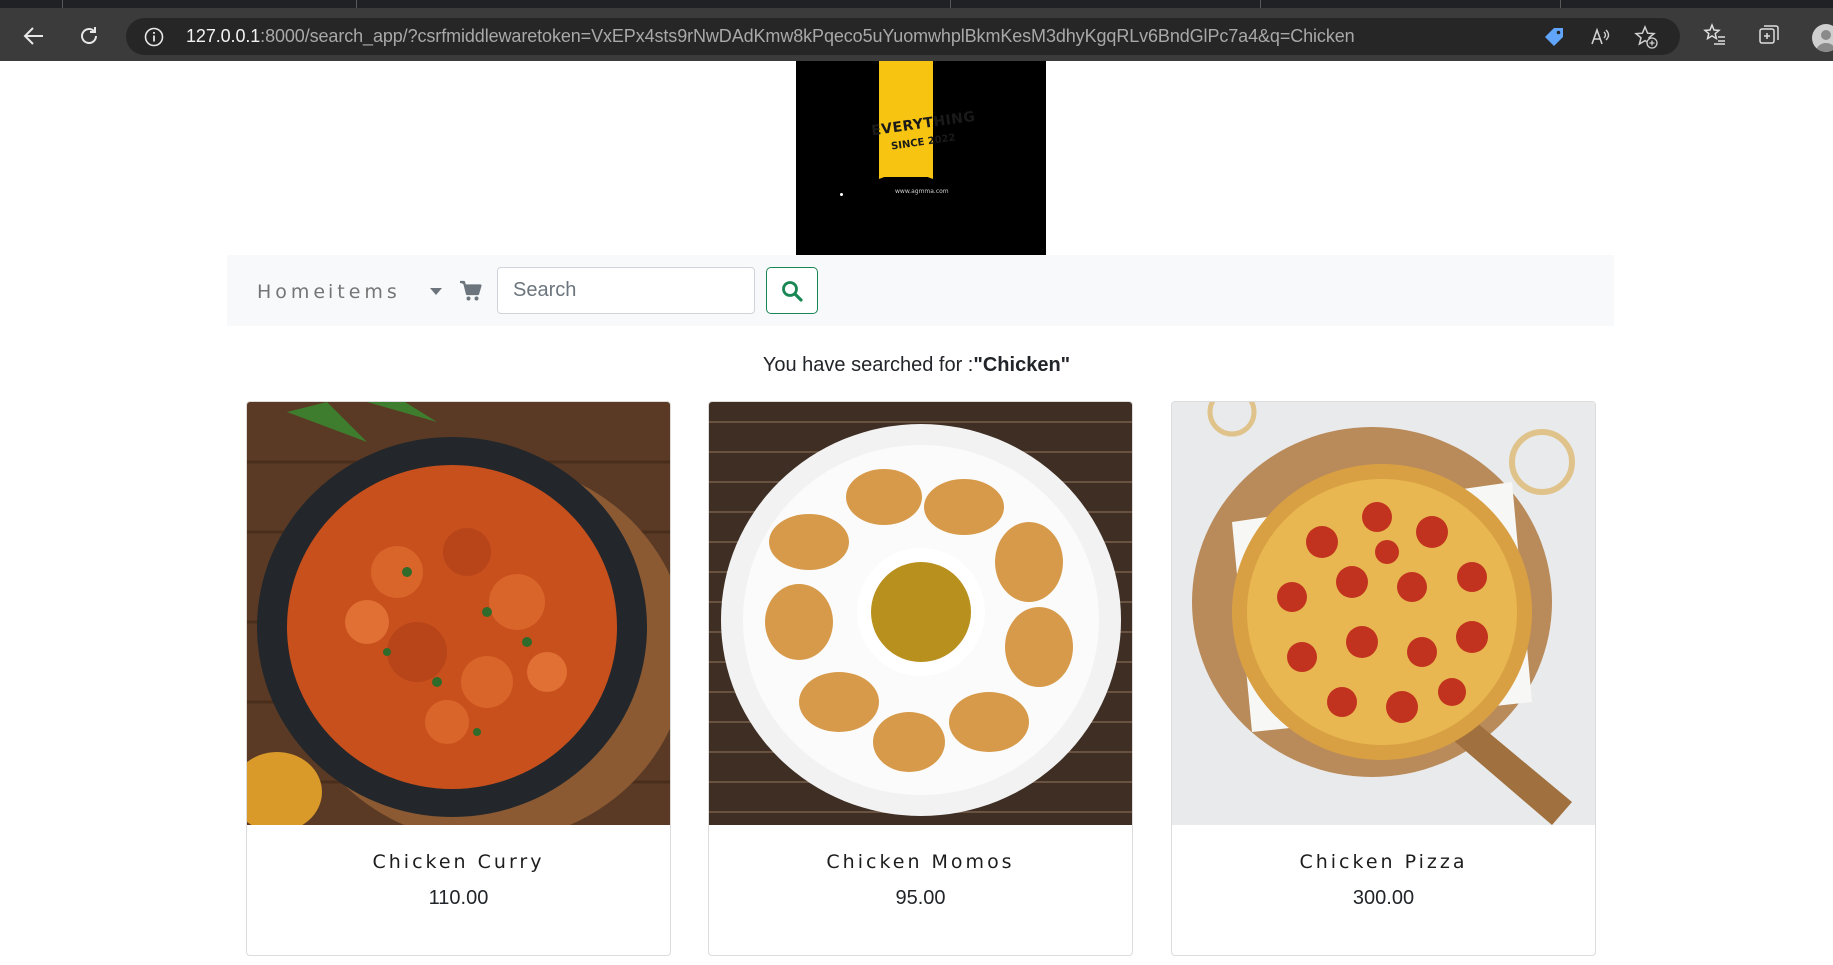 The width and height of the screenshot is (1833, 965). I want to click on info-icon, so click(154, 37).